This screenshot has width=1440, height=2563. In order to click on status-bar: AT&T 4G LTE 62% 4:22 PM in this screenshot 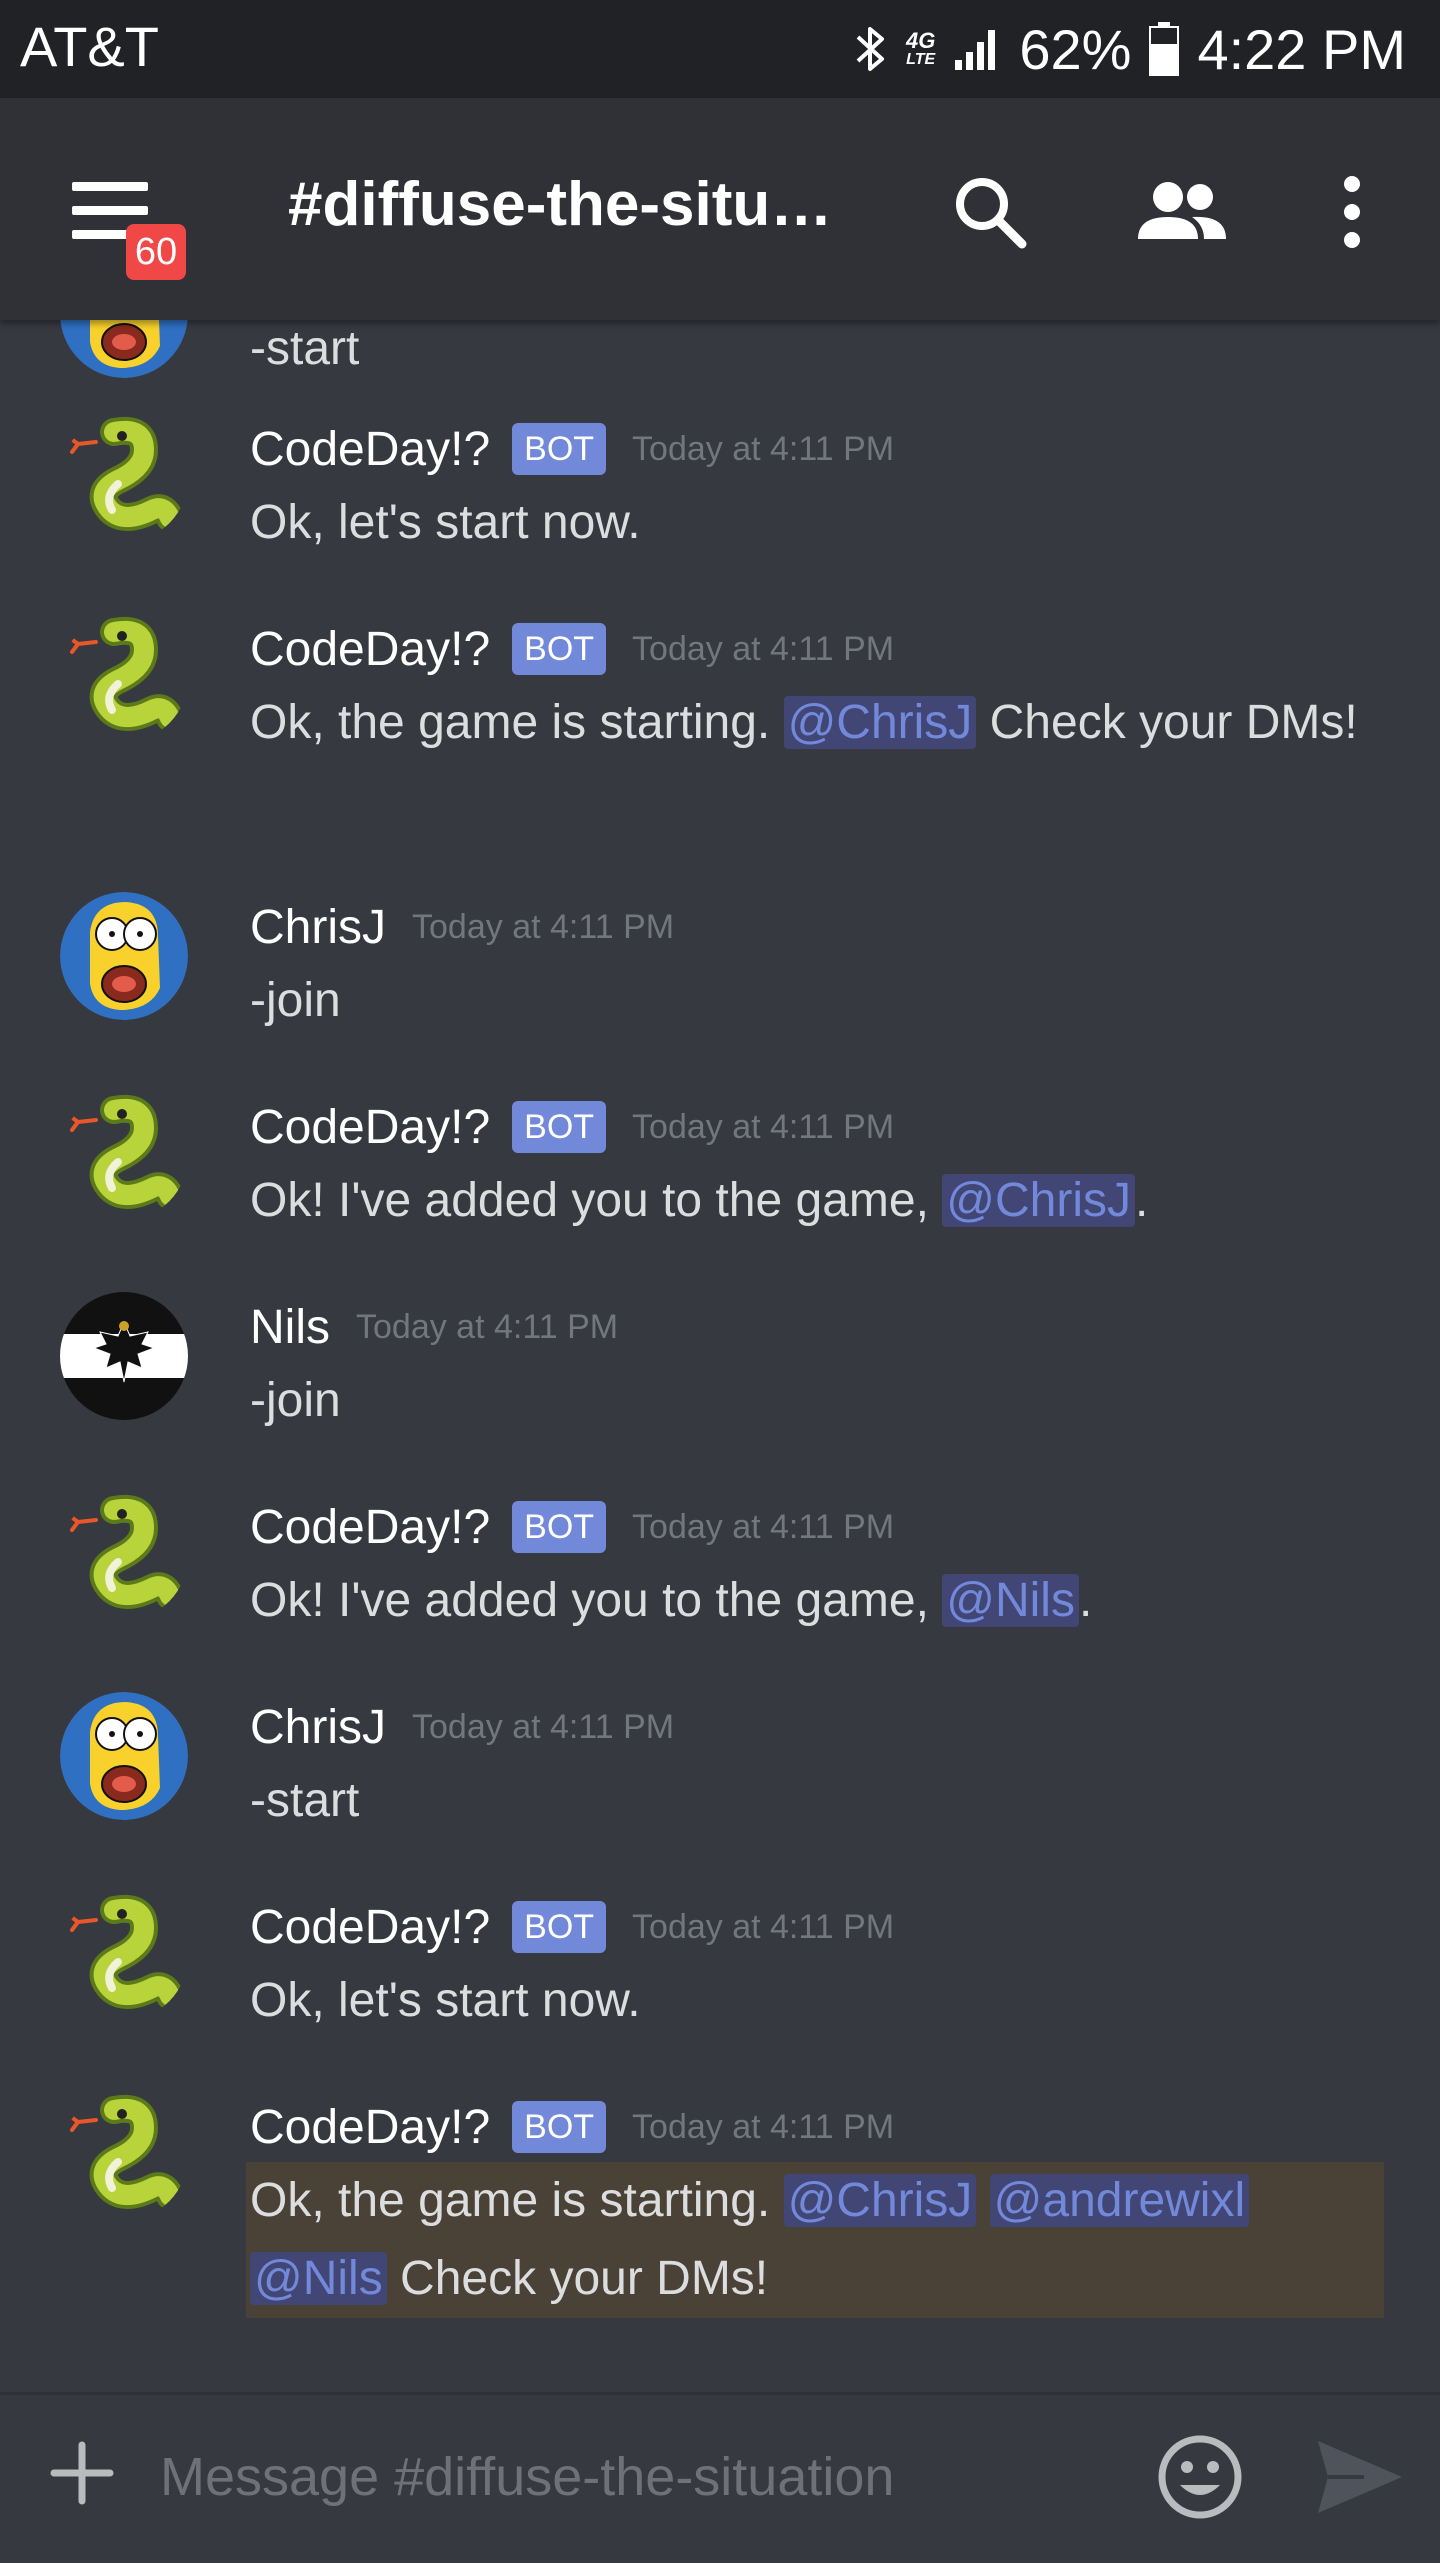, I will do `click(720, 49)`.